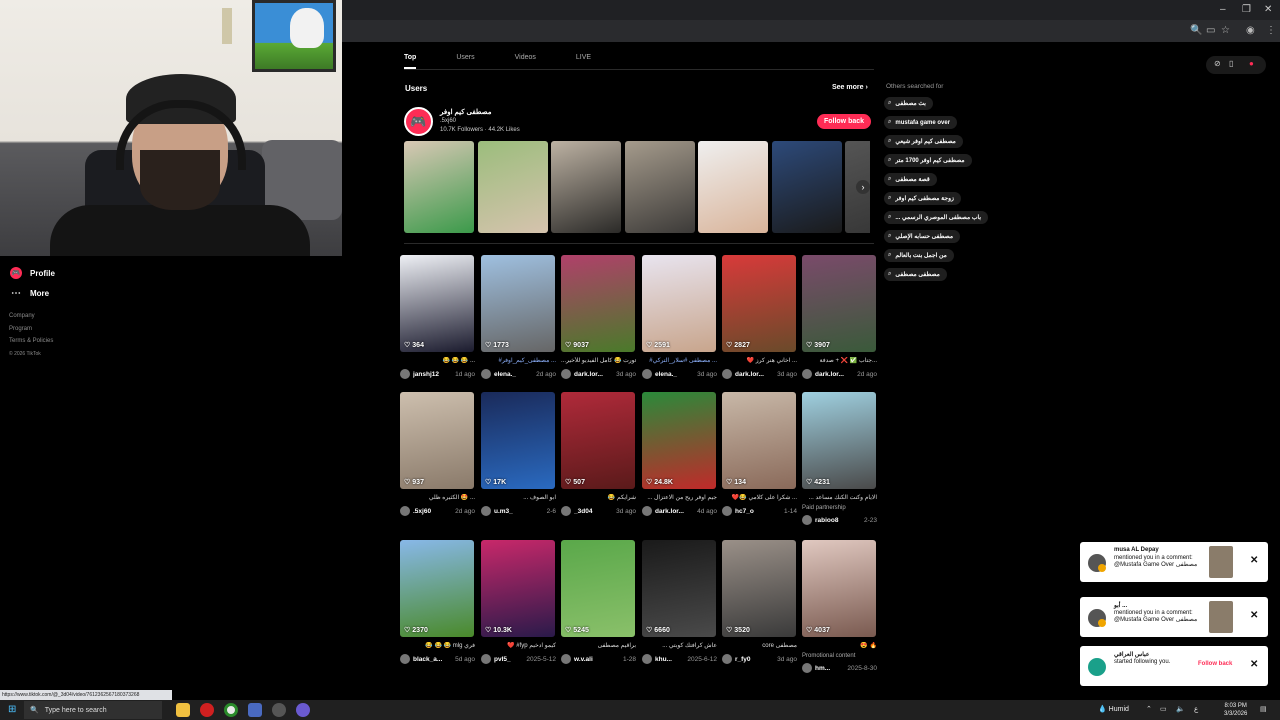 This screenshot has width=1280, height=720. What do you see at coordinates (922, 198) in the screenshot?
I see `related-search-chip: ⌕ زوجة مصطفى كيم اوفر` at bounding box center [922, 198].